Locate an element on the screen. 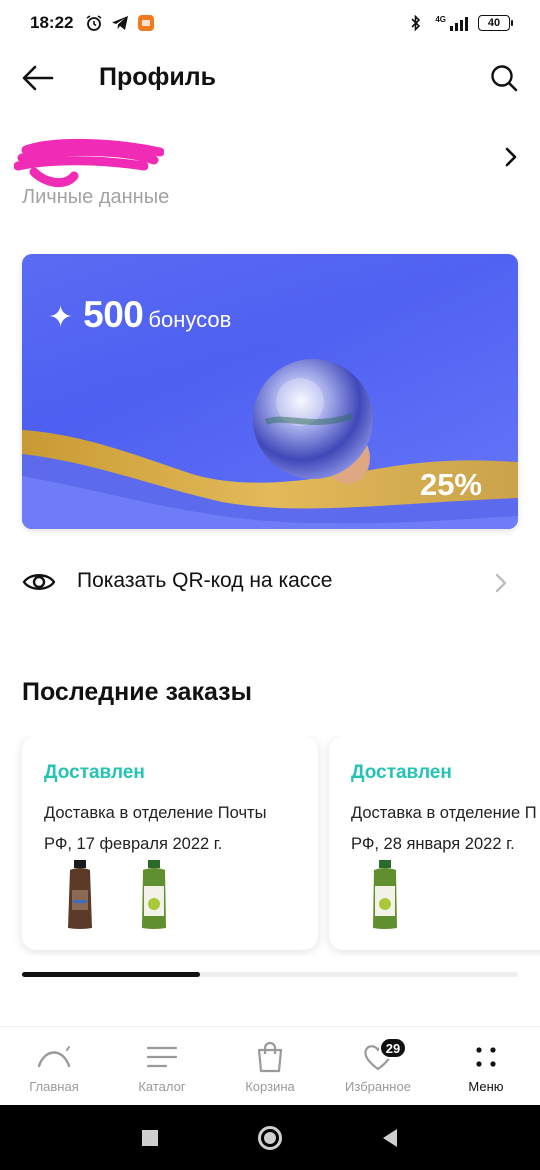  status-bar: 18:22 4G 40 is located at coordinates (270, 23).